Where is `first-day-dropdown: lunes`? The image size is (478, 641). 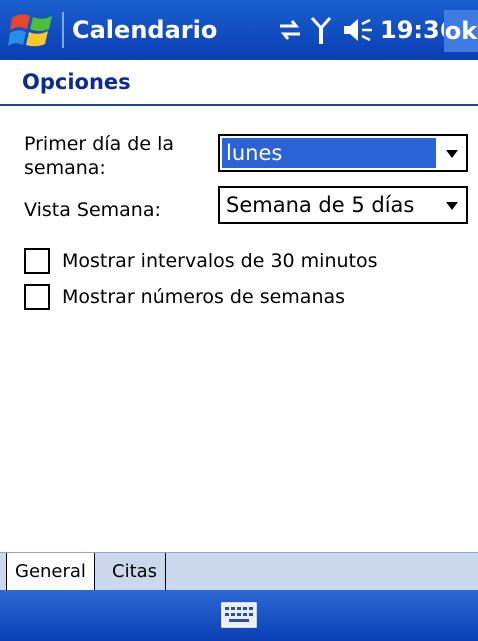 first-day-dropdown: lunes is located at coordinates (343, 153).